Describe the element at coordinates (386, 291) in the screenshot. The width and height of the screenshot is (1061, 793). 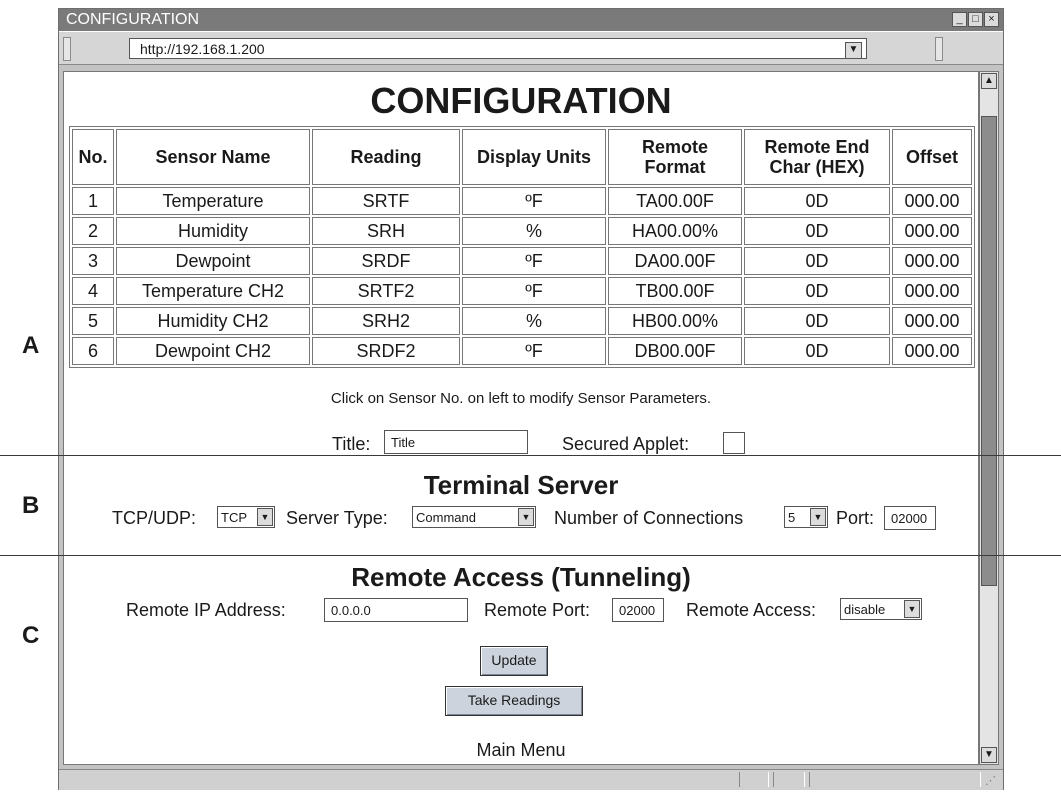
I see `table-cell: SRTF2` at that location.